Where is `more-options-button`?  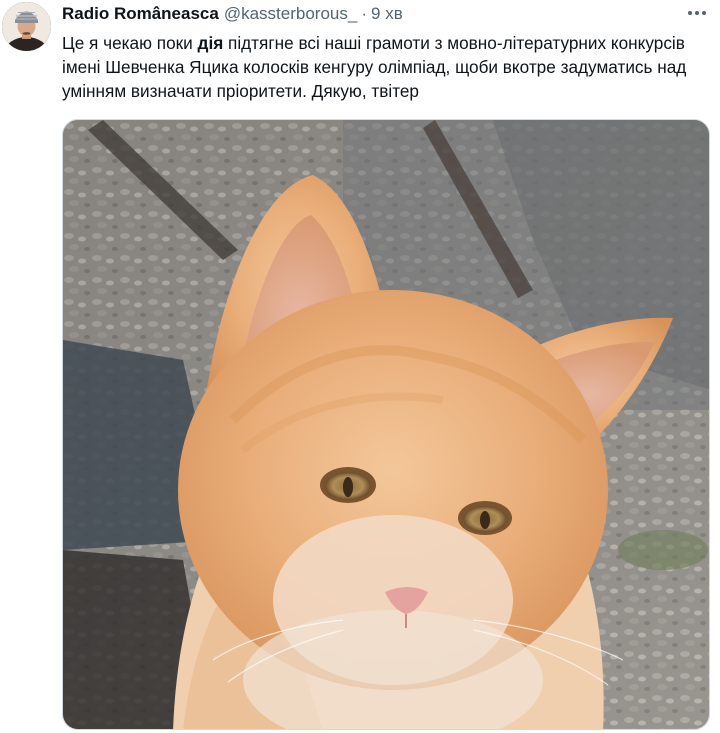
more-options-button is located at coordinates (697, 13).